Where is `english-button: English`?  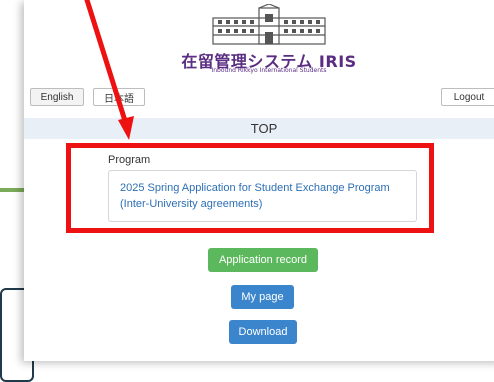 english-button: English is located at coordinates (57, 97).